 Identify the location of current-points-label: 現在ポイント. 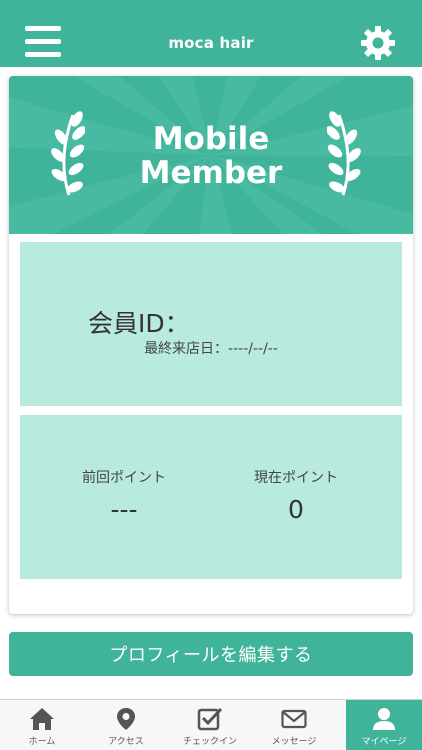
(296, 478).